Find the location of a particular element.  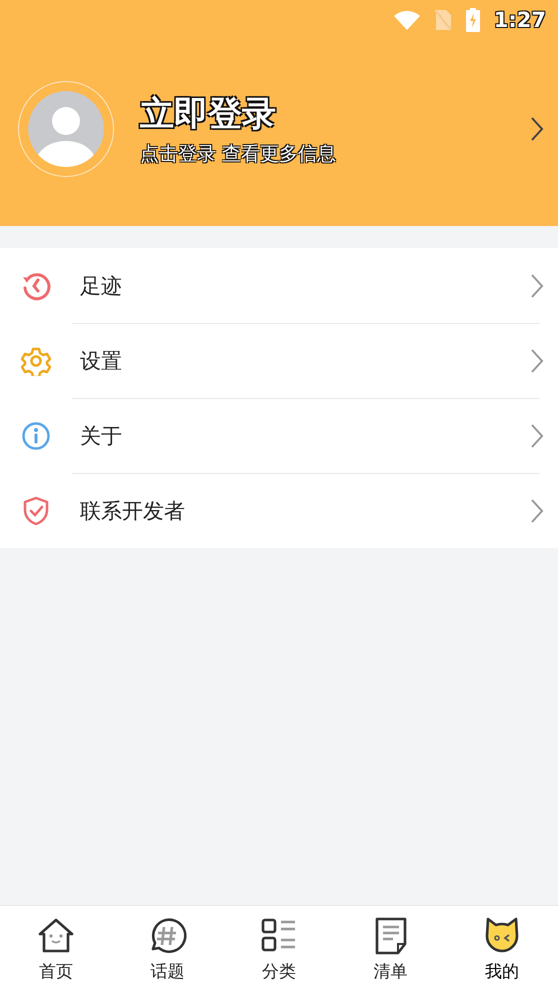

status-time: 1:27 is located at coordinates (520, 20).